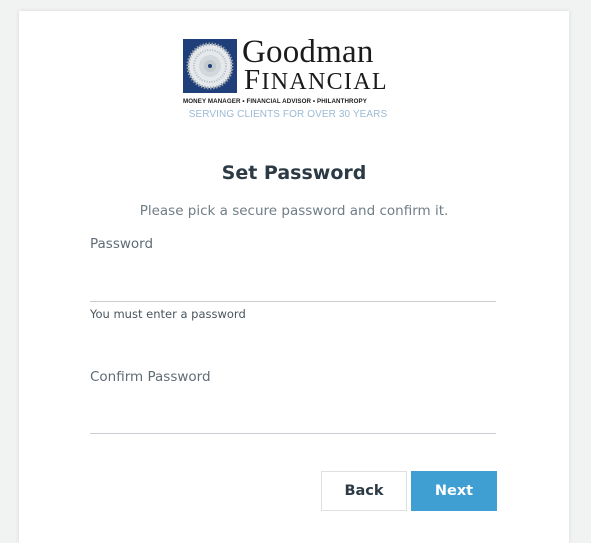  What do you see at coordinates (364, 491) in the screenshot?
I see `back-button: Back` at bounding box center [364, 491].